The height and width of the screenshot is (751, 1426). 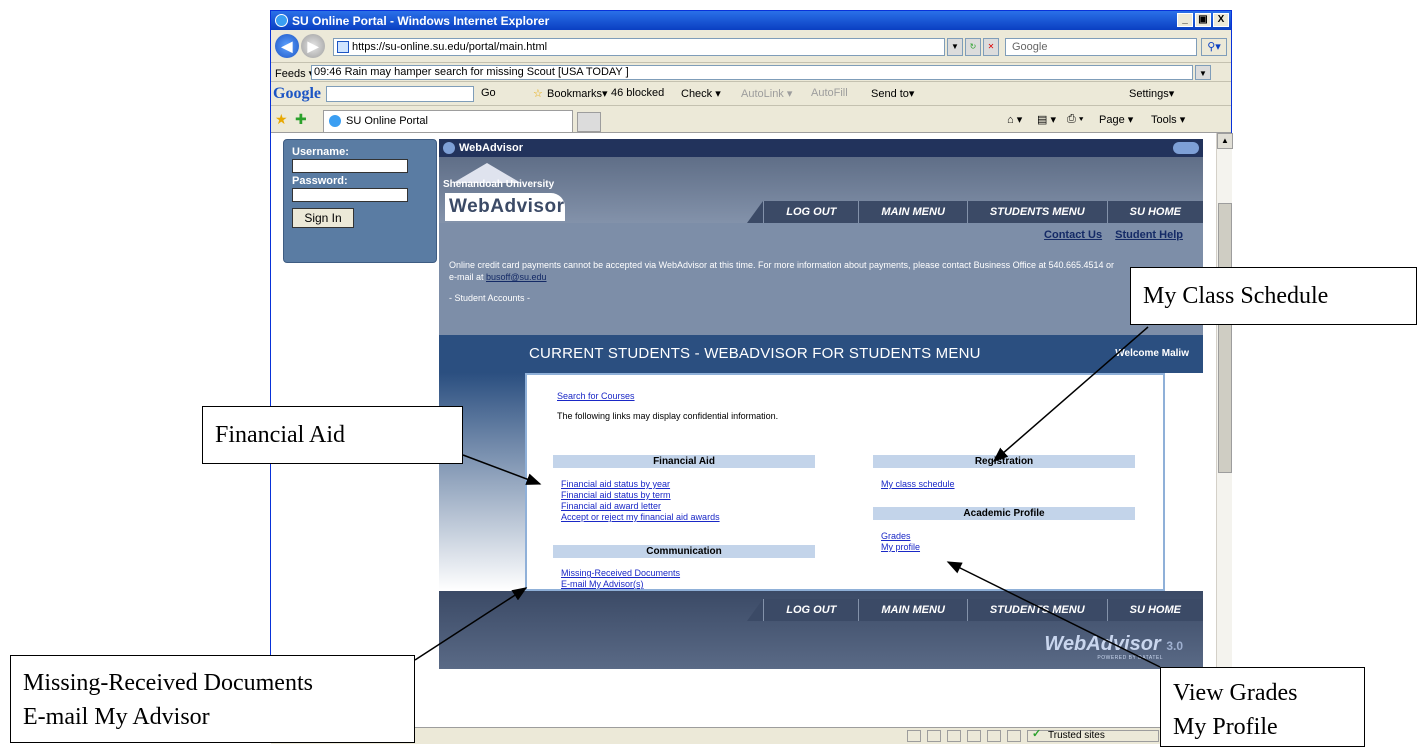 What do you see at coordinates (900, 547) in the screenshot?
I see `list-item: My profile` at bounding box center [900, 547].